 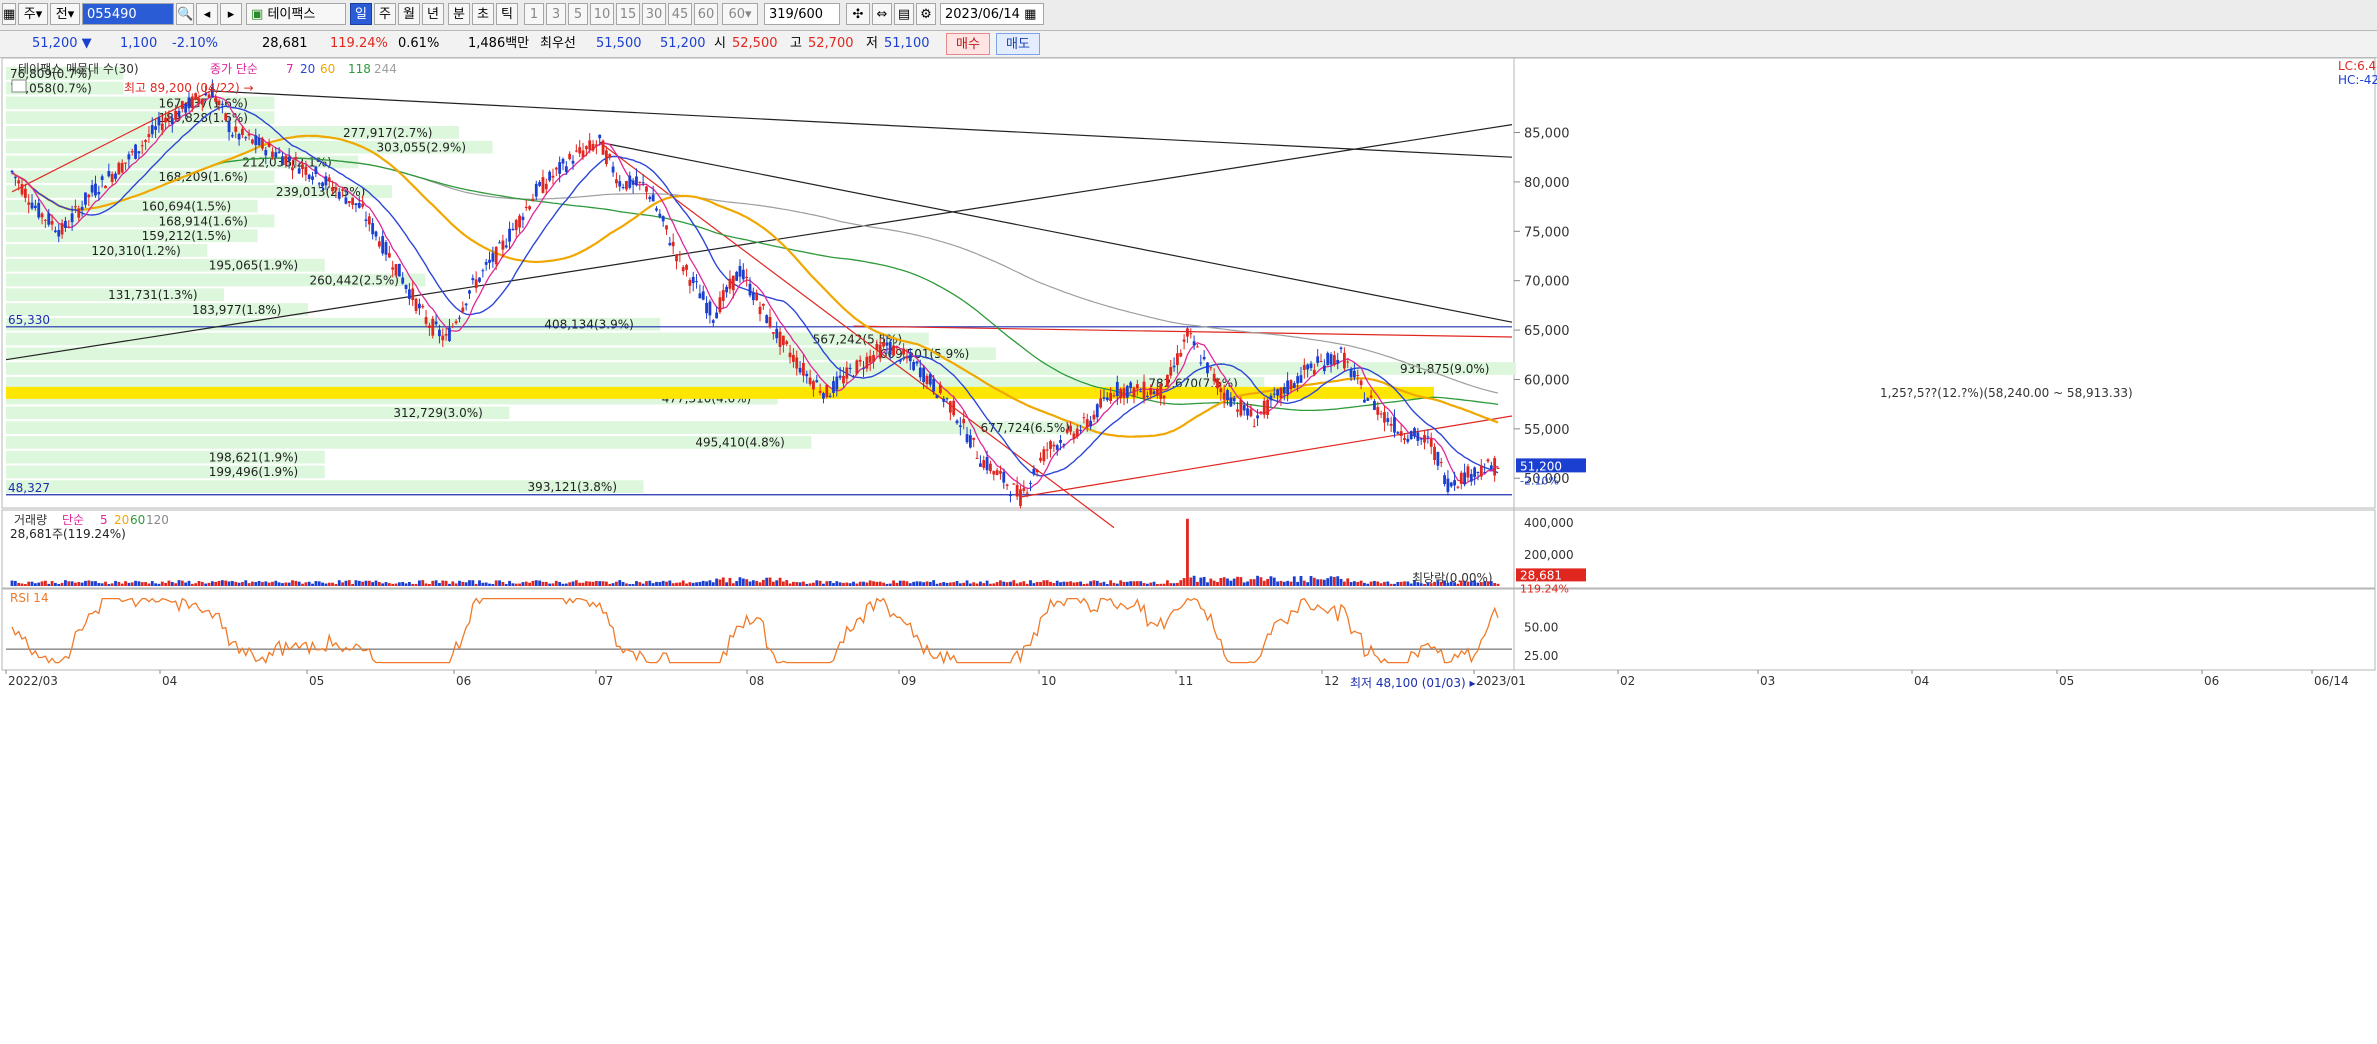 I want to click on data-count-input: 319/600, so click(x=802, y=14).